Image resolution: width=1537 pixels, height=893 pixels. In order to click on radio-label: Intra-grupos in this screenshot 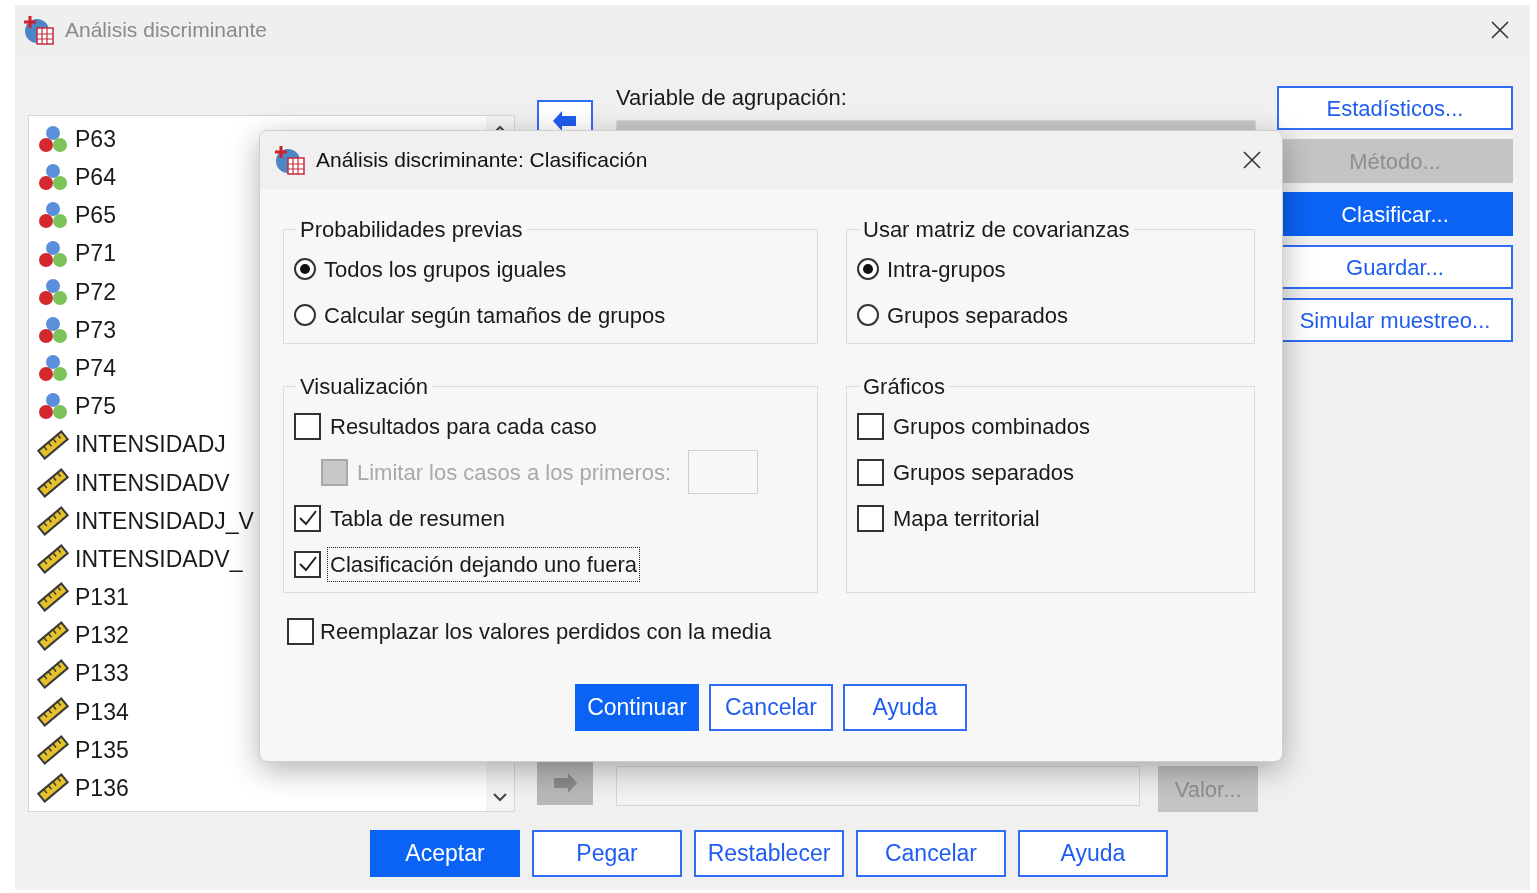, I will do `click(946, 269)`.